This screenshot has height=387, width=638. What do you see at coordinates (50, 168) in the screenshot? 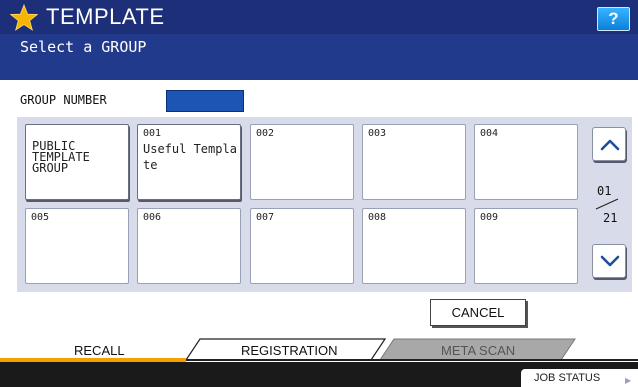
I see `public-group-label-line3: GROUP` at bounding box center [50, 168].